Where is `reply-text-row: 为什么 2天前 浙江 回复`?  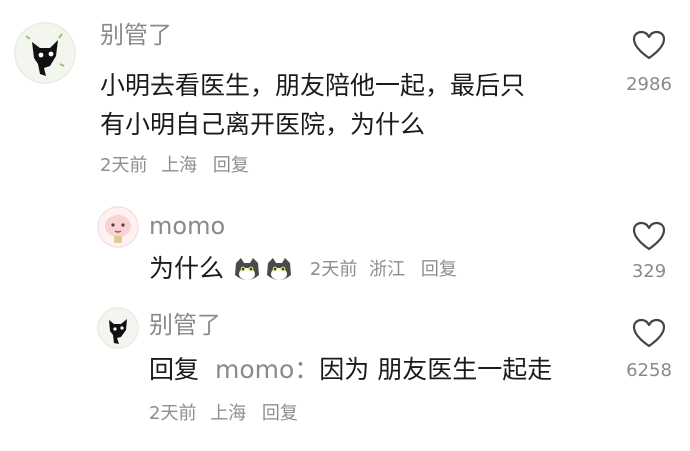 reply-text-row: 为什么 2天前 浙江 回复 is located at coordinates (303, 269).